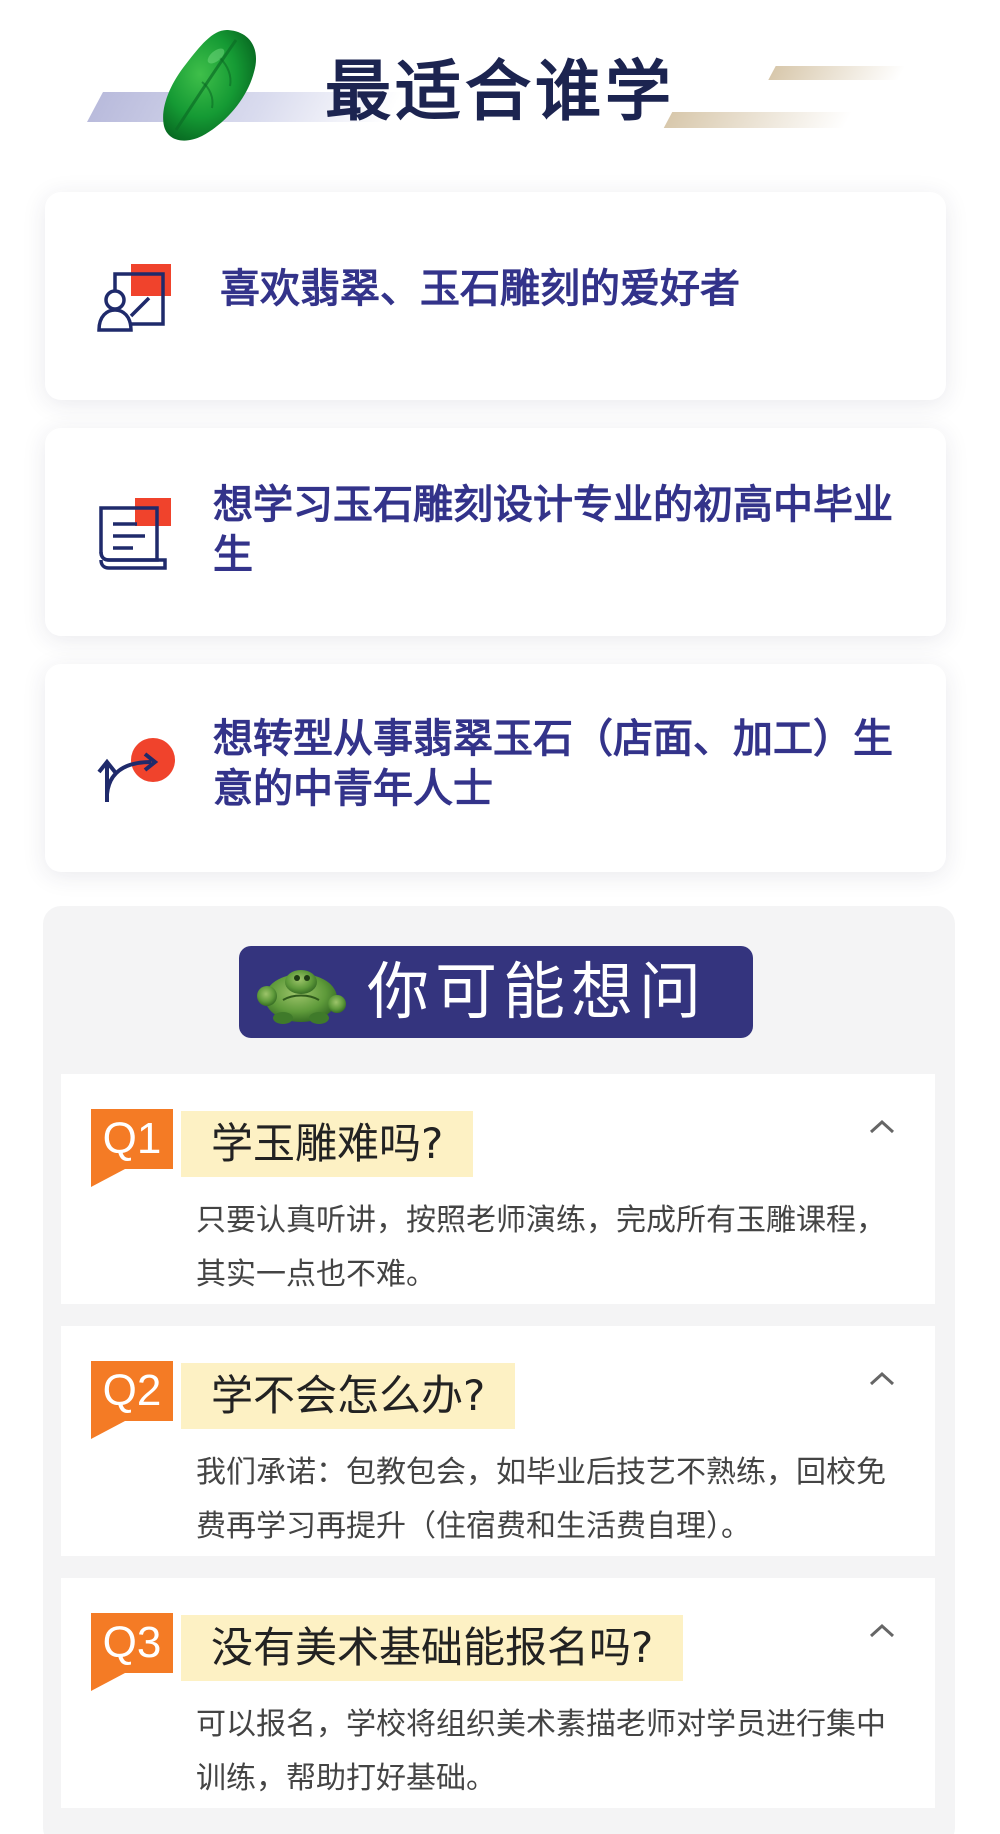 This screenshot has width=1000, height=1834. Describe the element at coordinates (837, 73) in the screenshot. I see `header-decor-band-right-top` at that location.